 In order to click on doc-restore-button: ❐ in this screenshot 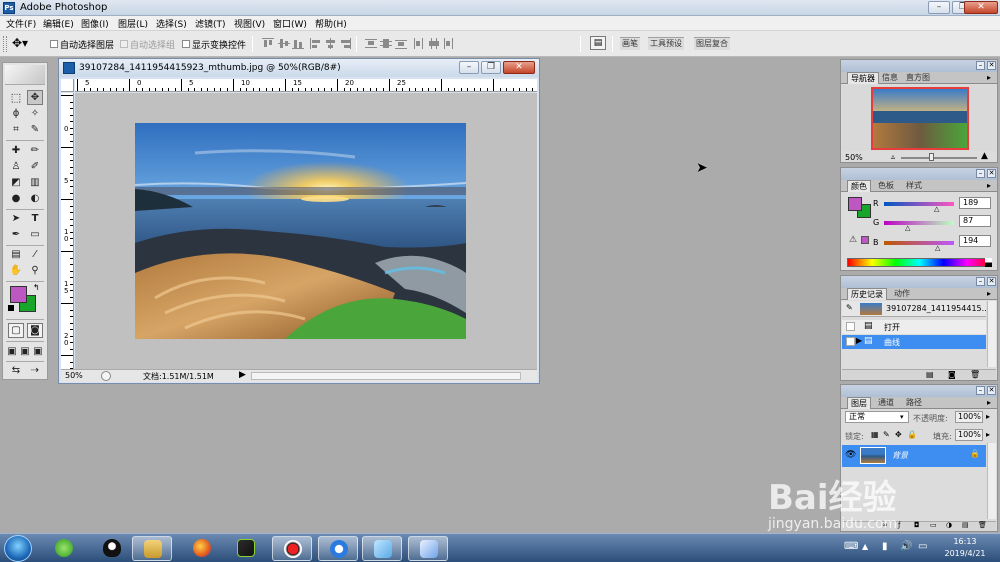, I will do `click(491, 67)`.